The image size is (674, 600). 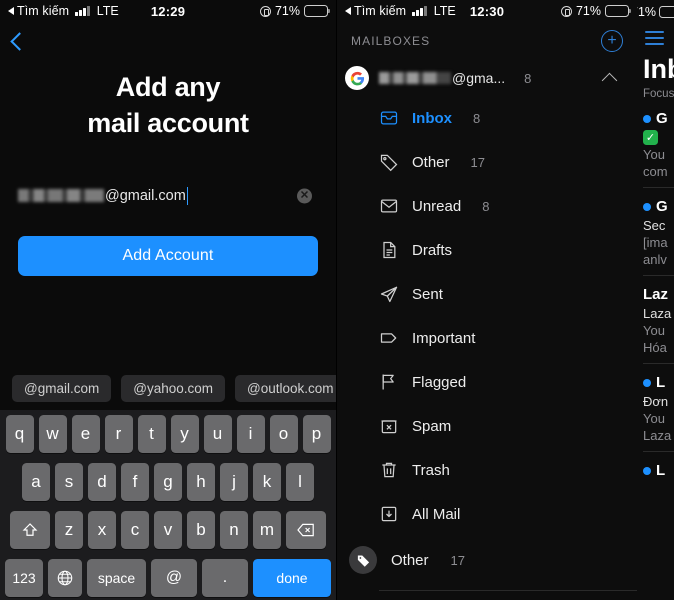 What do you see at coordinates (36, 482) in the screenshot?
I see `key-a: a` at bounding box center [36, 482].